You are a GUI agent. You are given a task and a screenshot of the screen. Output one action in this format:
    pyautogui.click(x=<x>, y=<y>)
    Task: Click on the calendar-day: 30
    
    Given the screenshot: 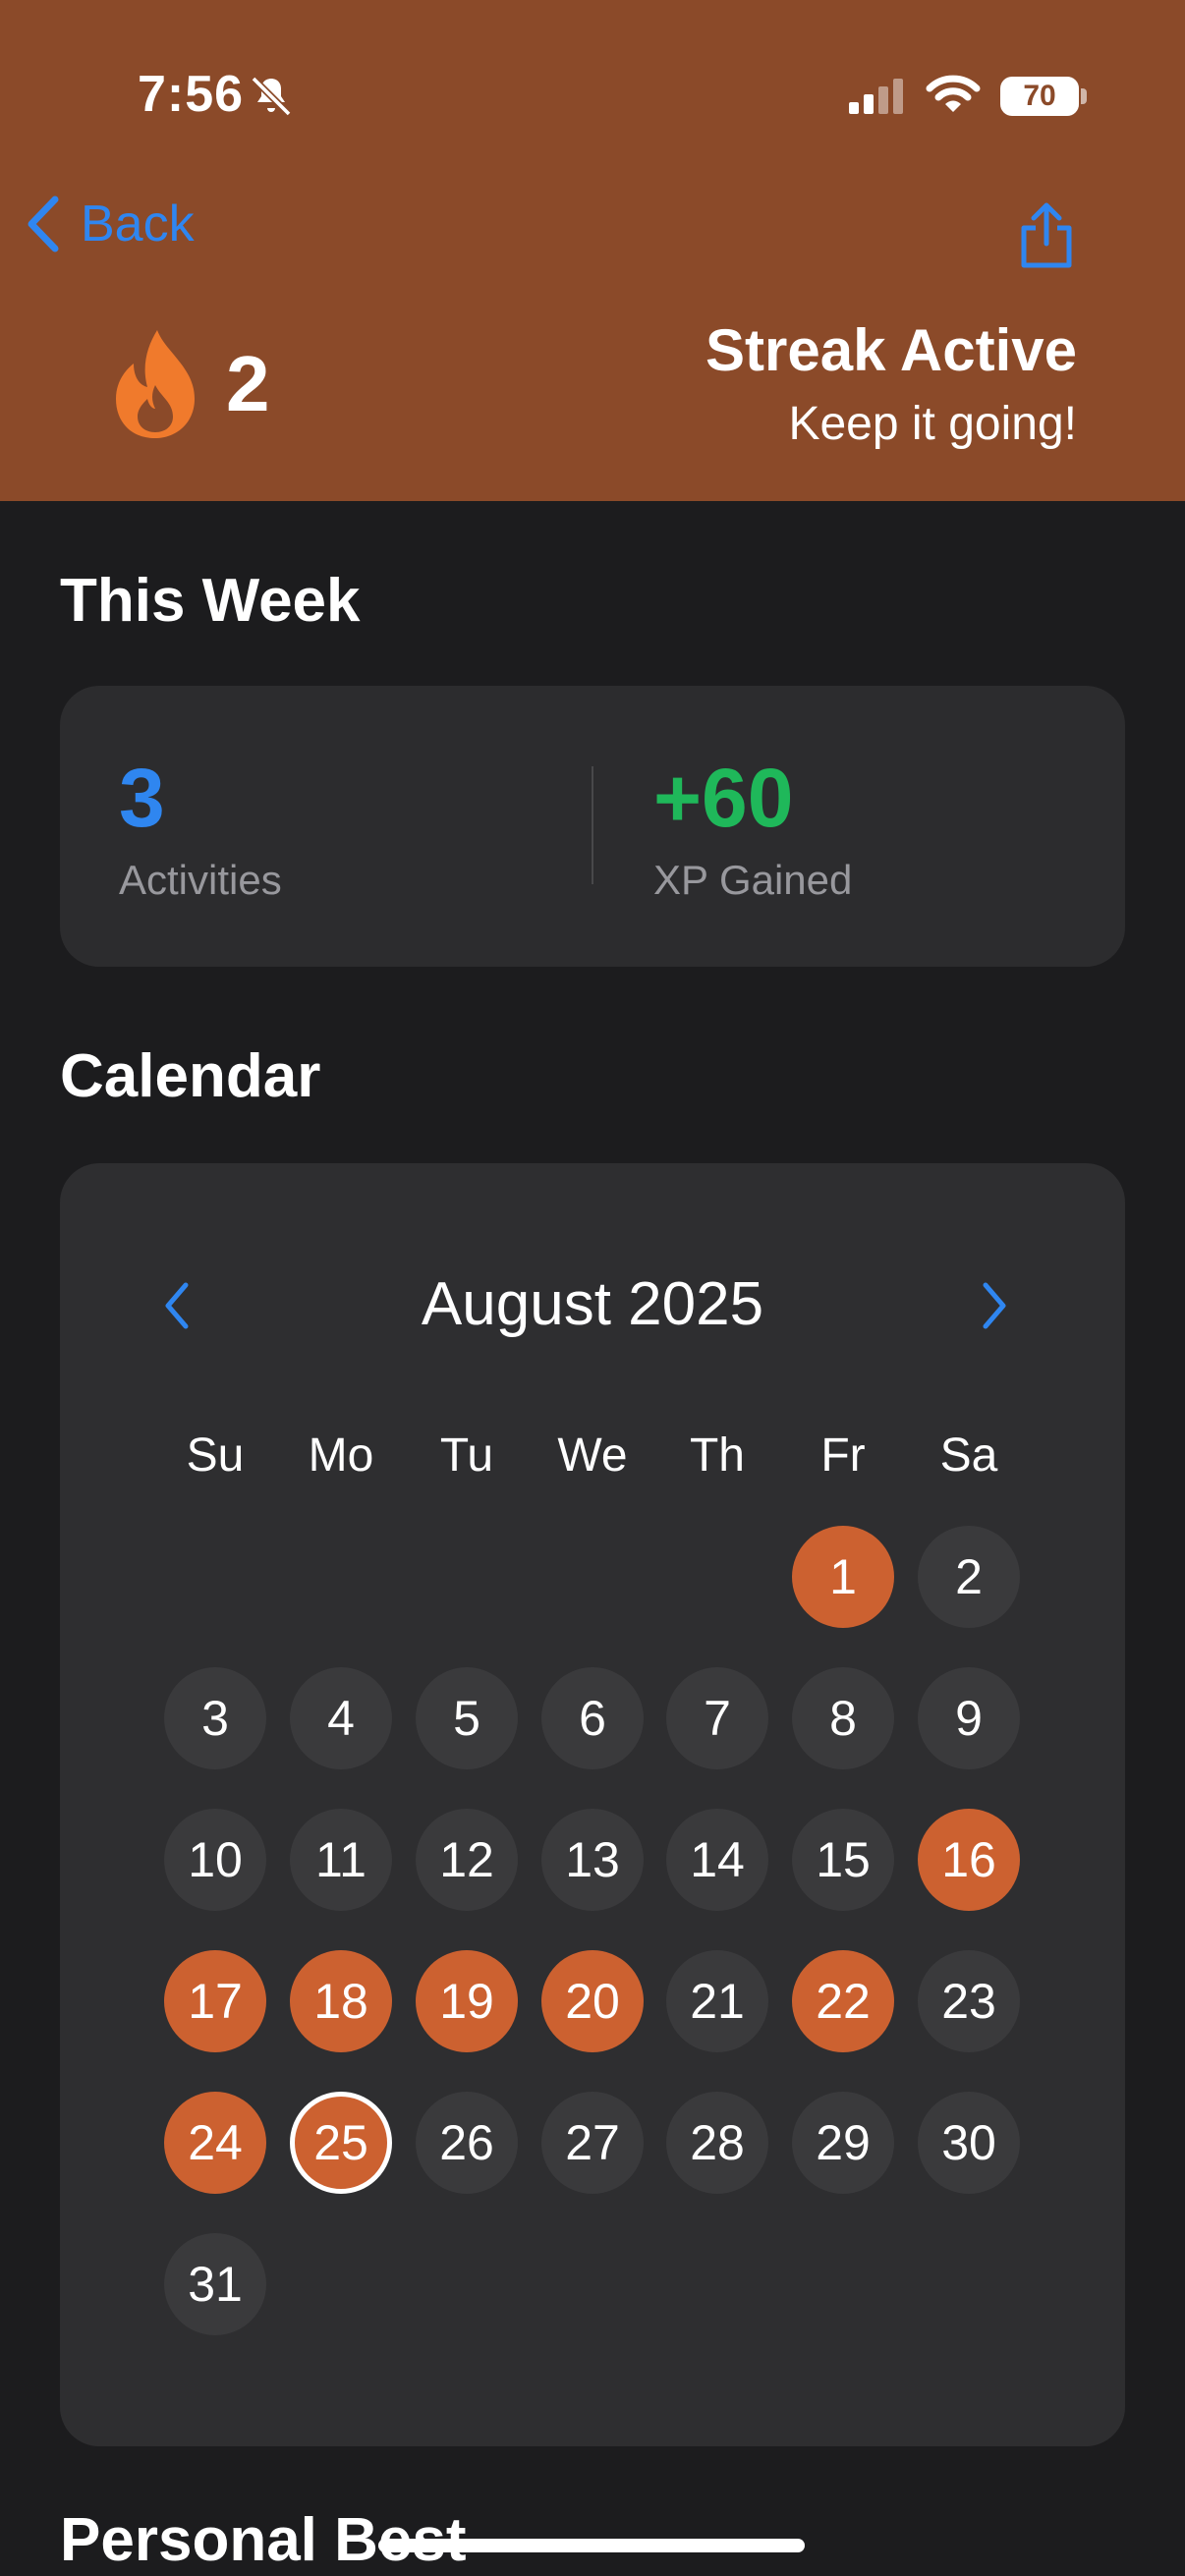 What is the action you would take?
    pyautogui.click(x=969, y=2143)
    